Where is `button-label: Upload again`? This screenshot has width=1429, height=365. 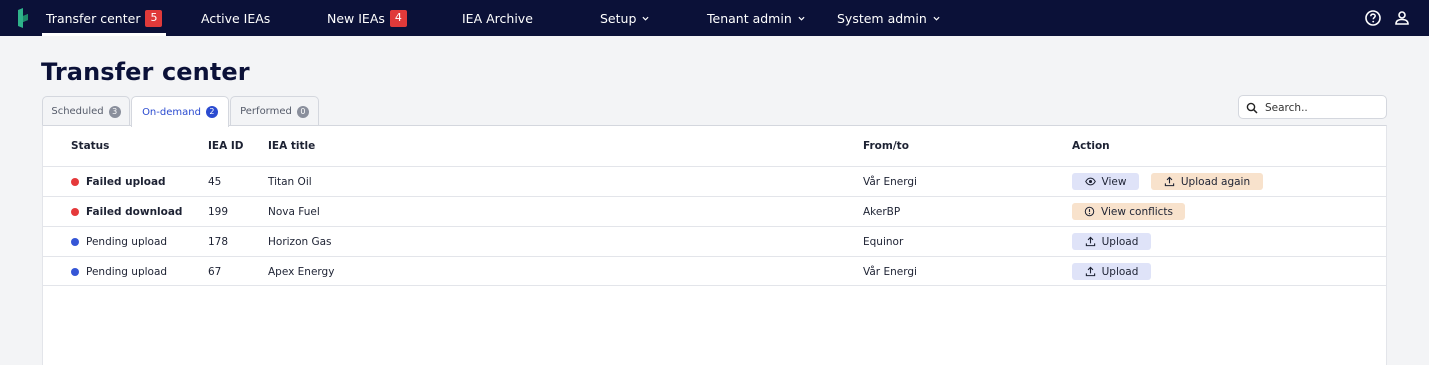 button-label: Upload again is located at coordinates (1215, 181).